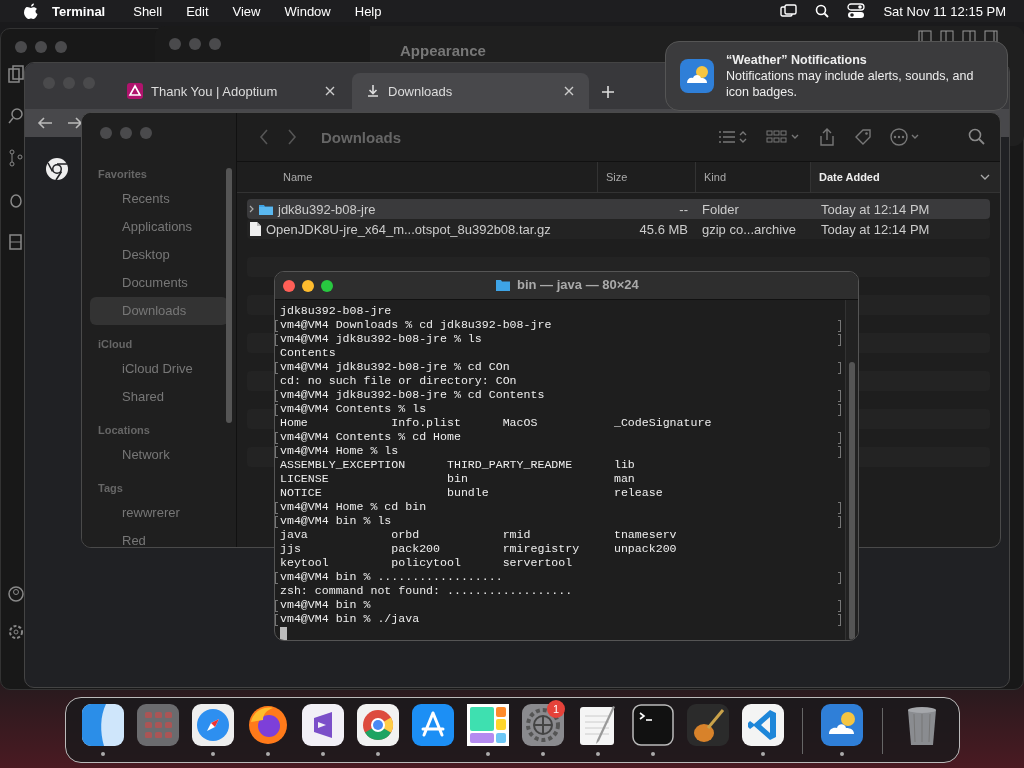 Image resolution: width=1024 pixels, height=768 pixels. Describe the element at coordinates (159, 283) in the screenshot. I see `sidebar-item: Documents` at that location.